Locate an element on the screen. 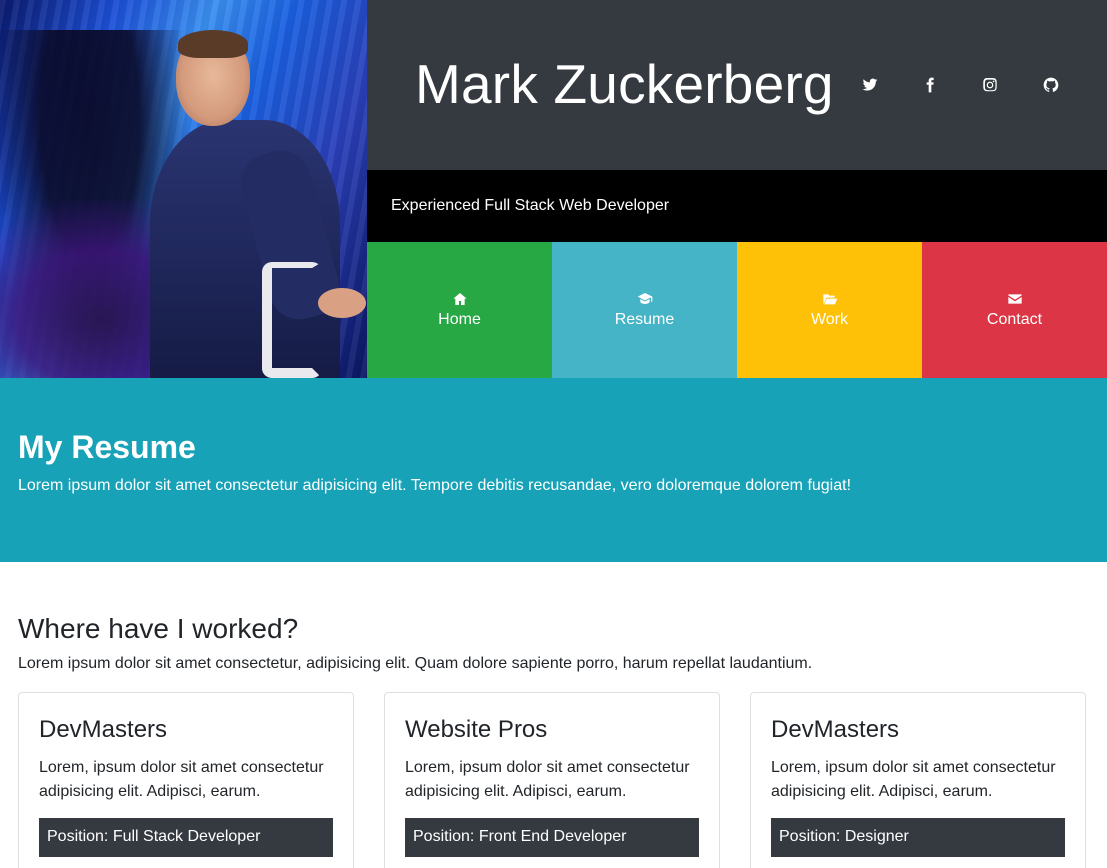  home-icon is located at coordinates (460, 299).